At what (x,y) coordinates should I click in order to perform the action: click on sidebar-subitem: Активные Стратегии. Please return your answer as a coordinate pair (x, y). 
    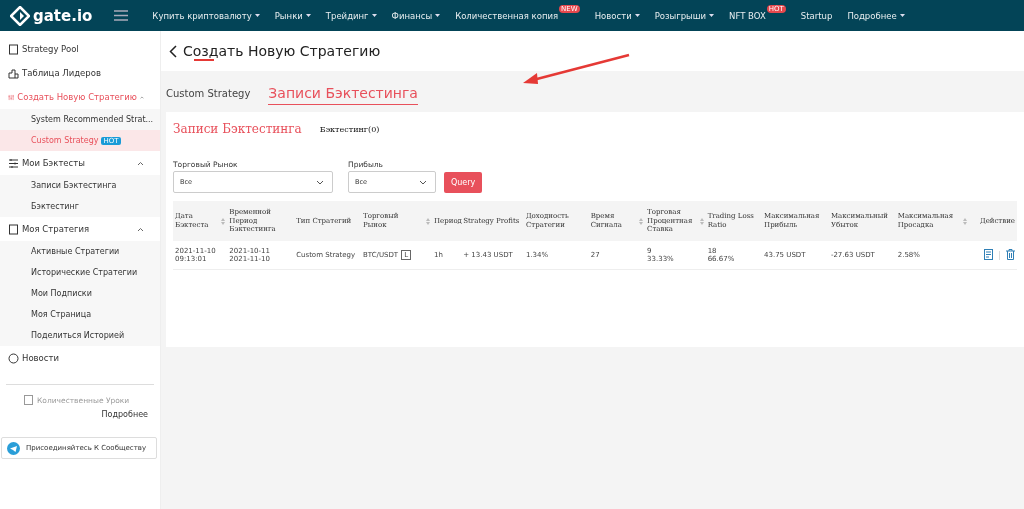
    Looking at the image, I should click on (80, 251).